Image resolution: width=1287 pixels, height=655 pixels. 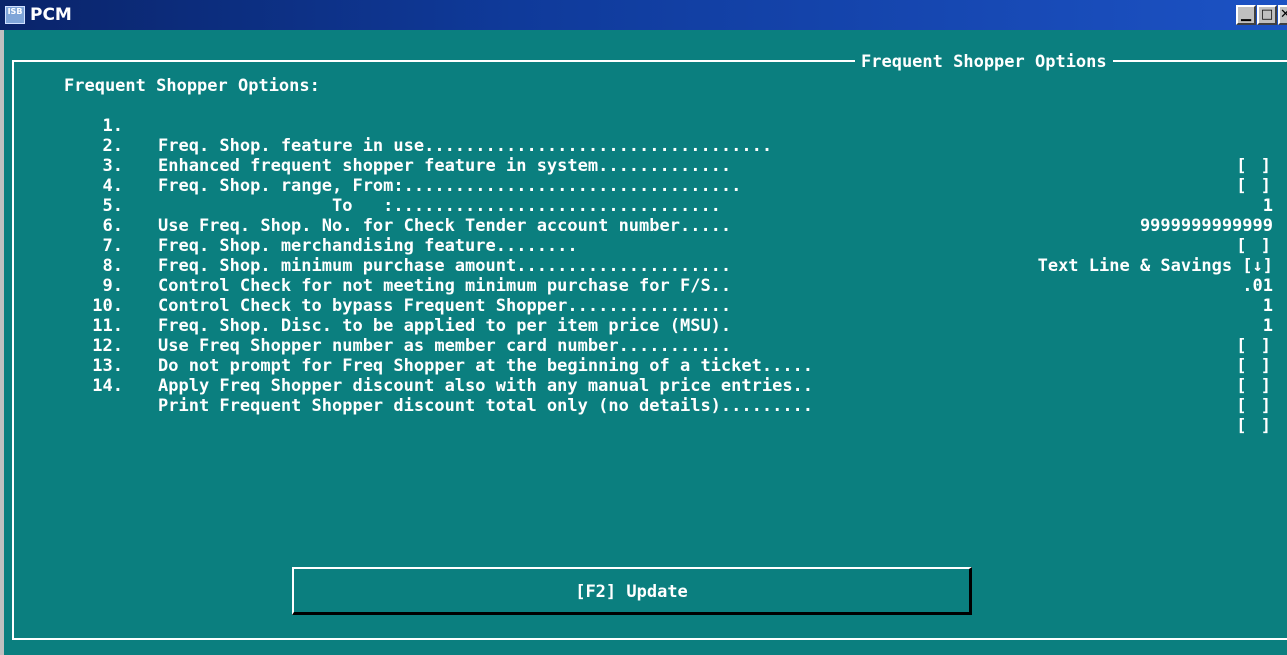 I want to click on update-button-label: [F2] Update, so click(x=631, y=592).